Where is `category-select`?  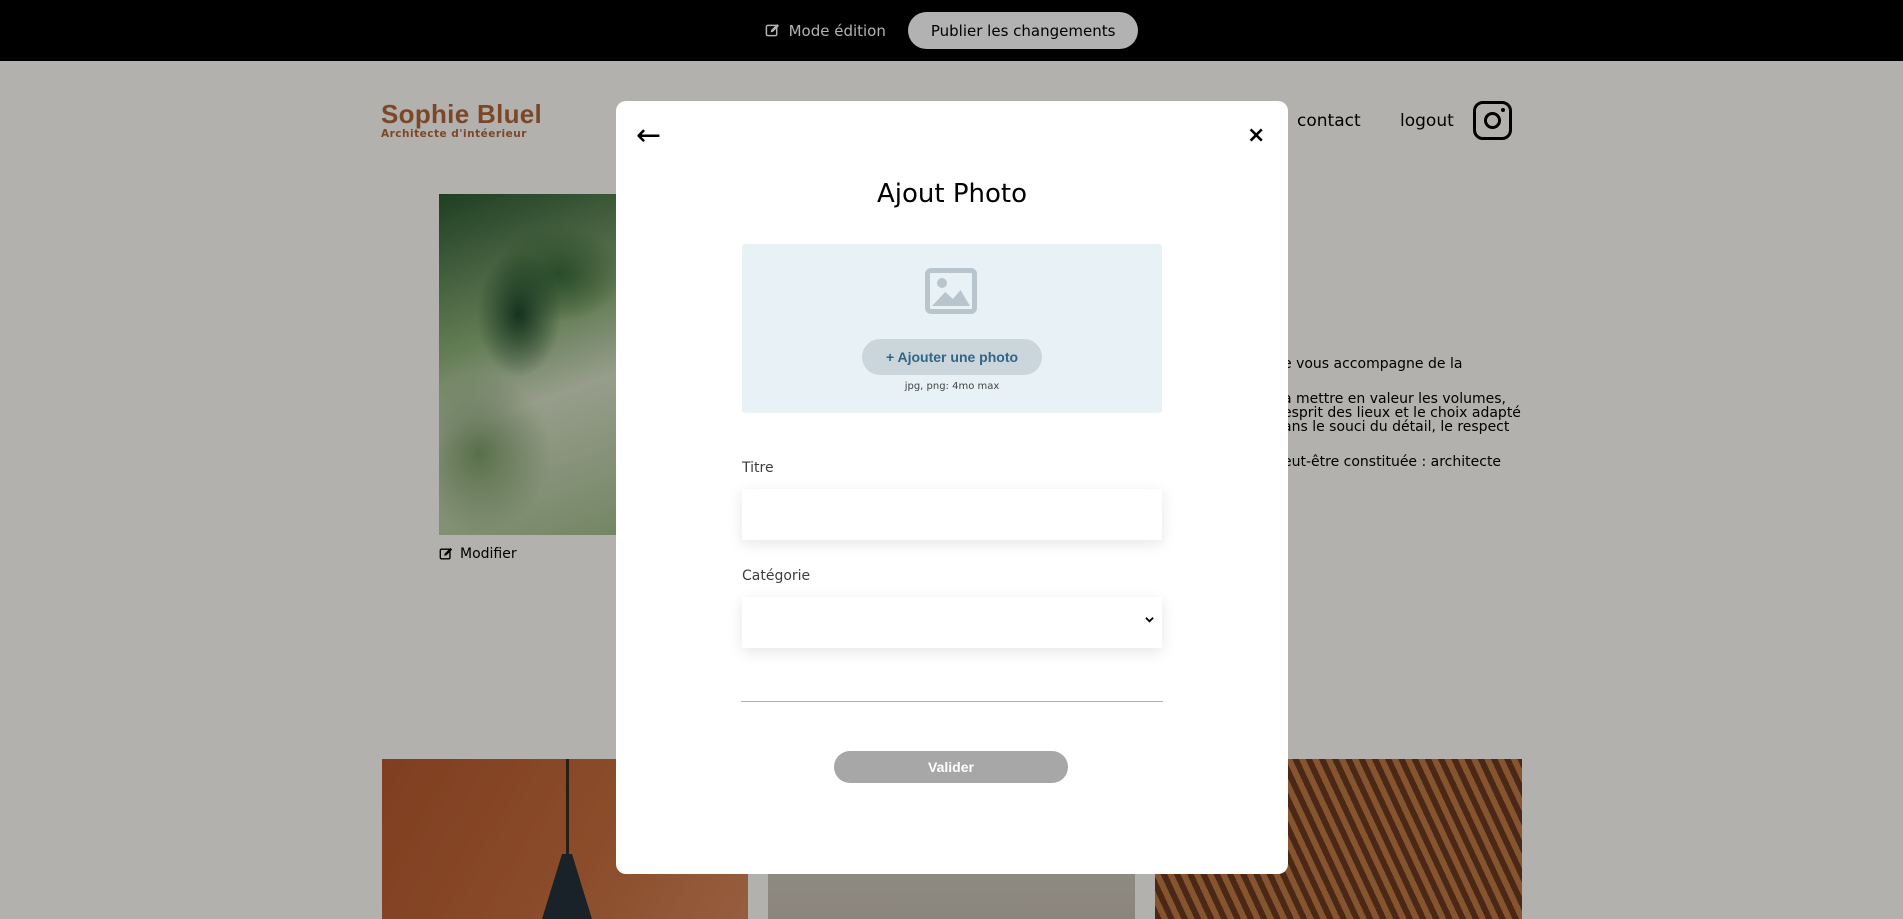 category-select is located at coordinates (952, 622).